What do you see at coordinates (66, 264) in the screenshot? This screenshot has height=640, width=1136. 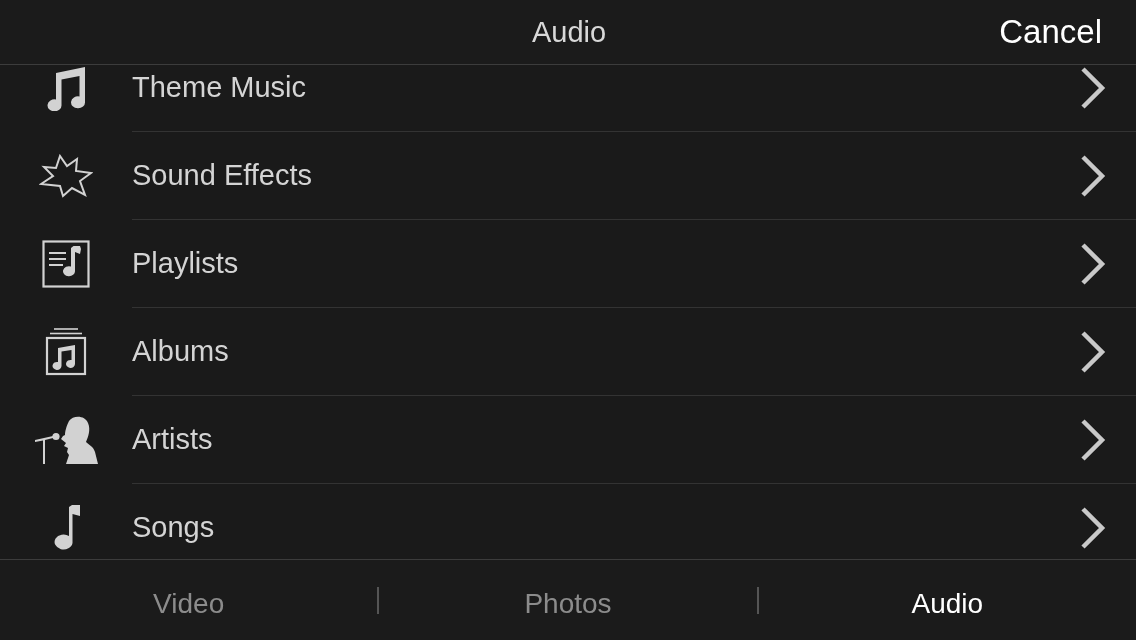 I see `playlist-icon` at bounding box center [66, 264].